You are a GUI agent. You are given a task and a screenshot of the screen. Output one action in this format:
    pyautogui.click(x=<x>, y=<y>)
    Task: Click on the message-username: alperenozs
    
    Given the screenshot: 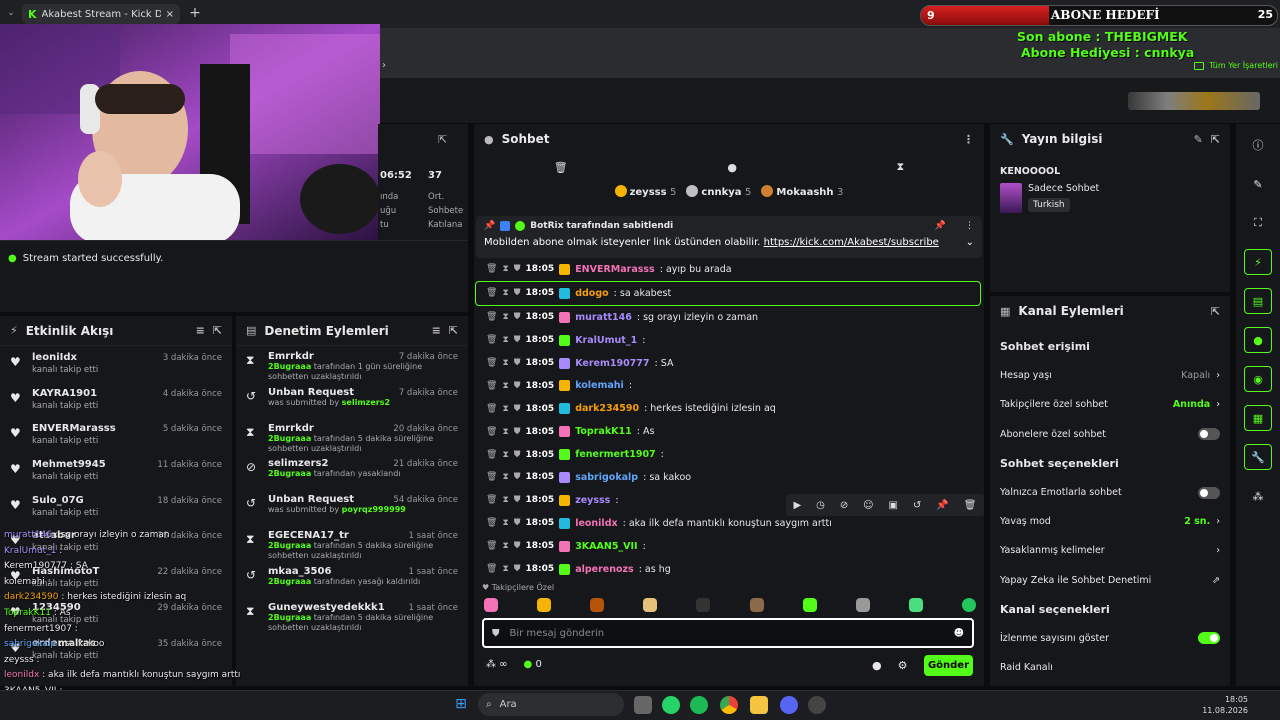 What is the action you would take?
    pyautogui.click(x=604, y=569)
    